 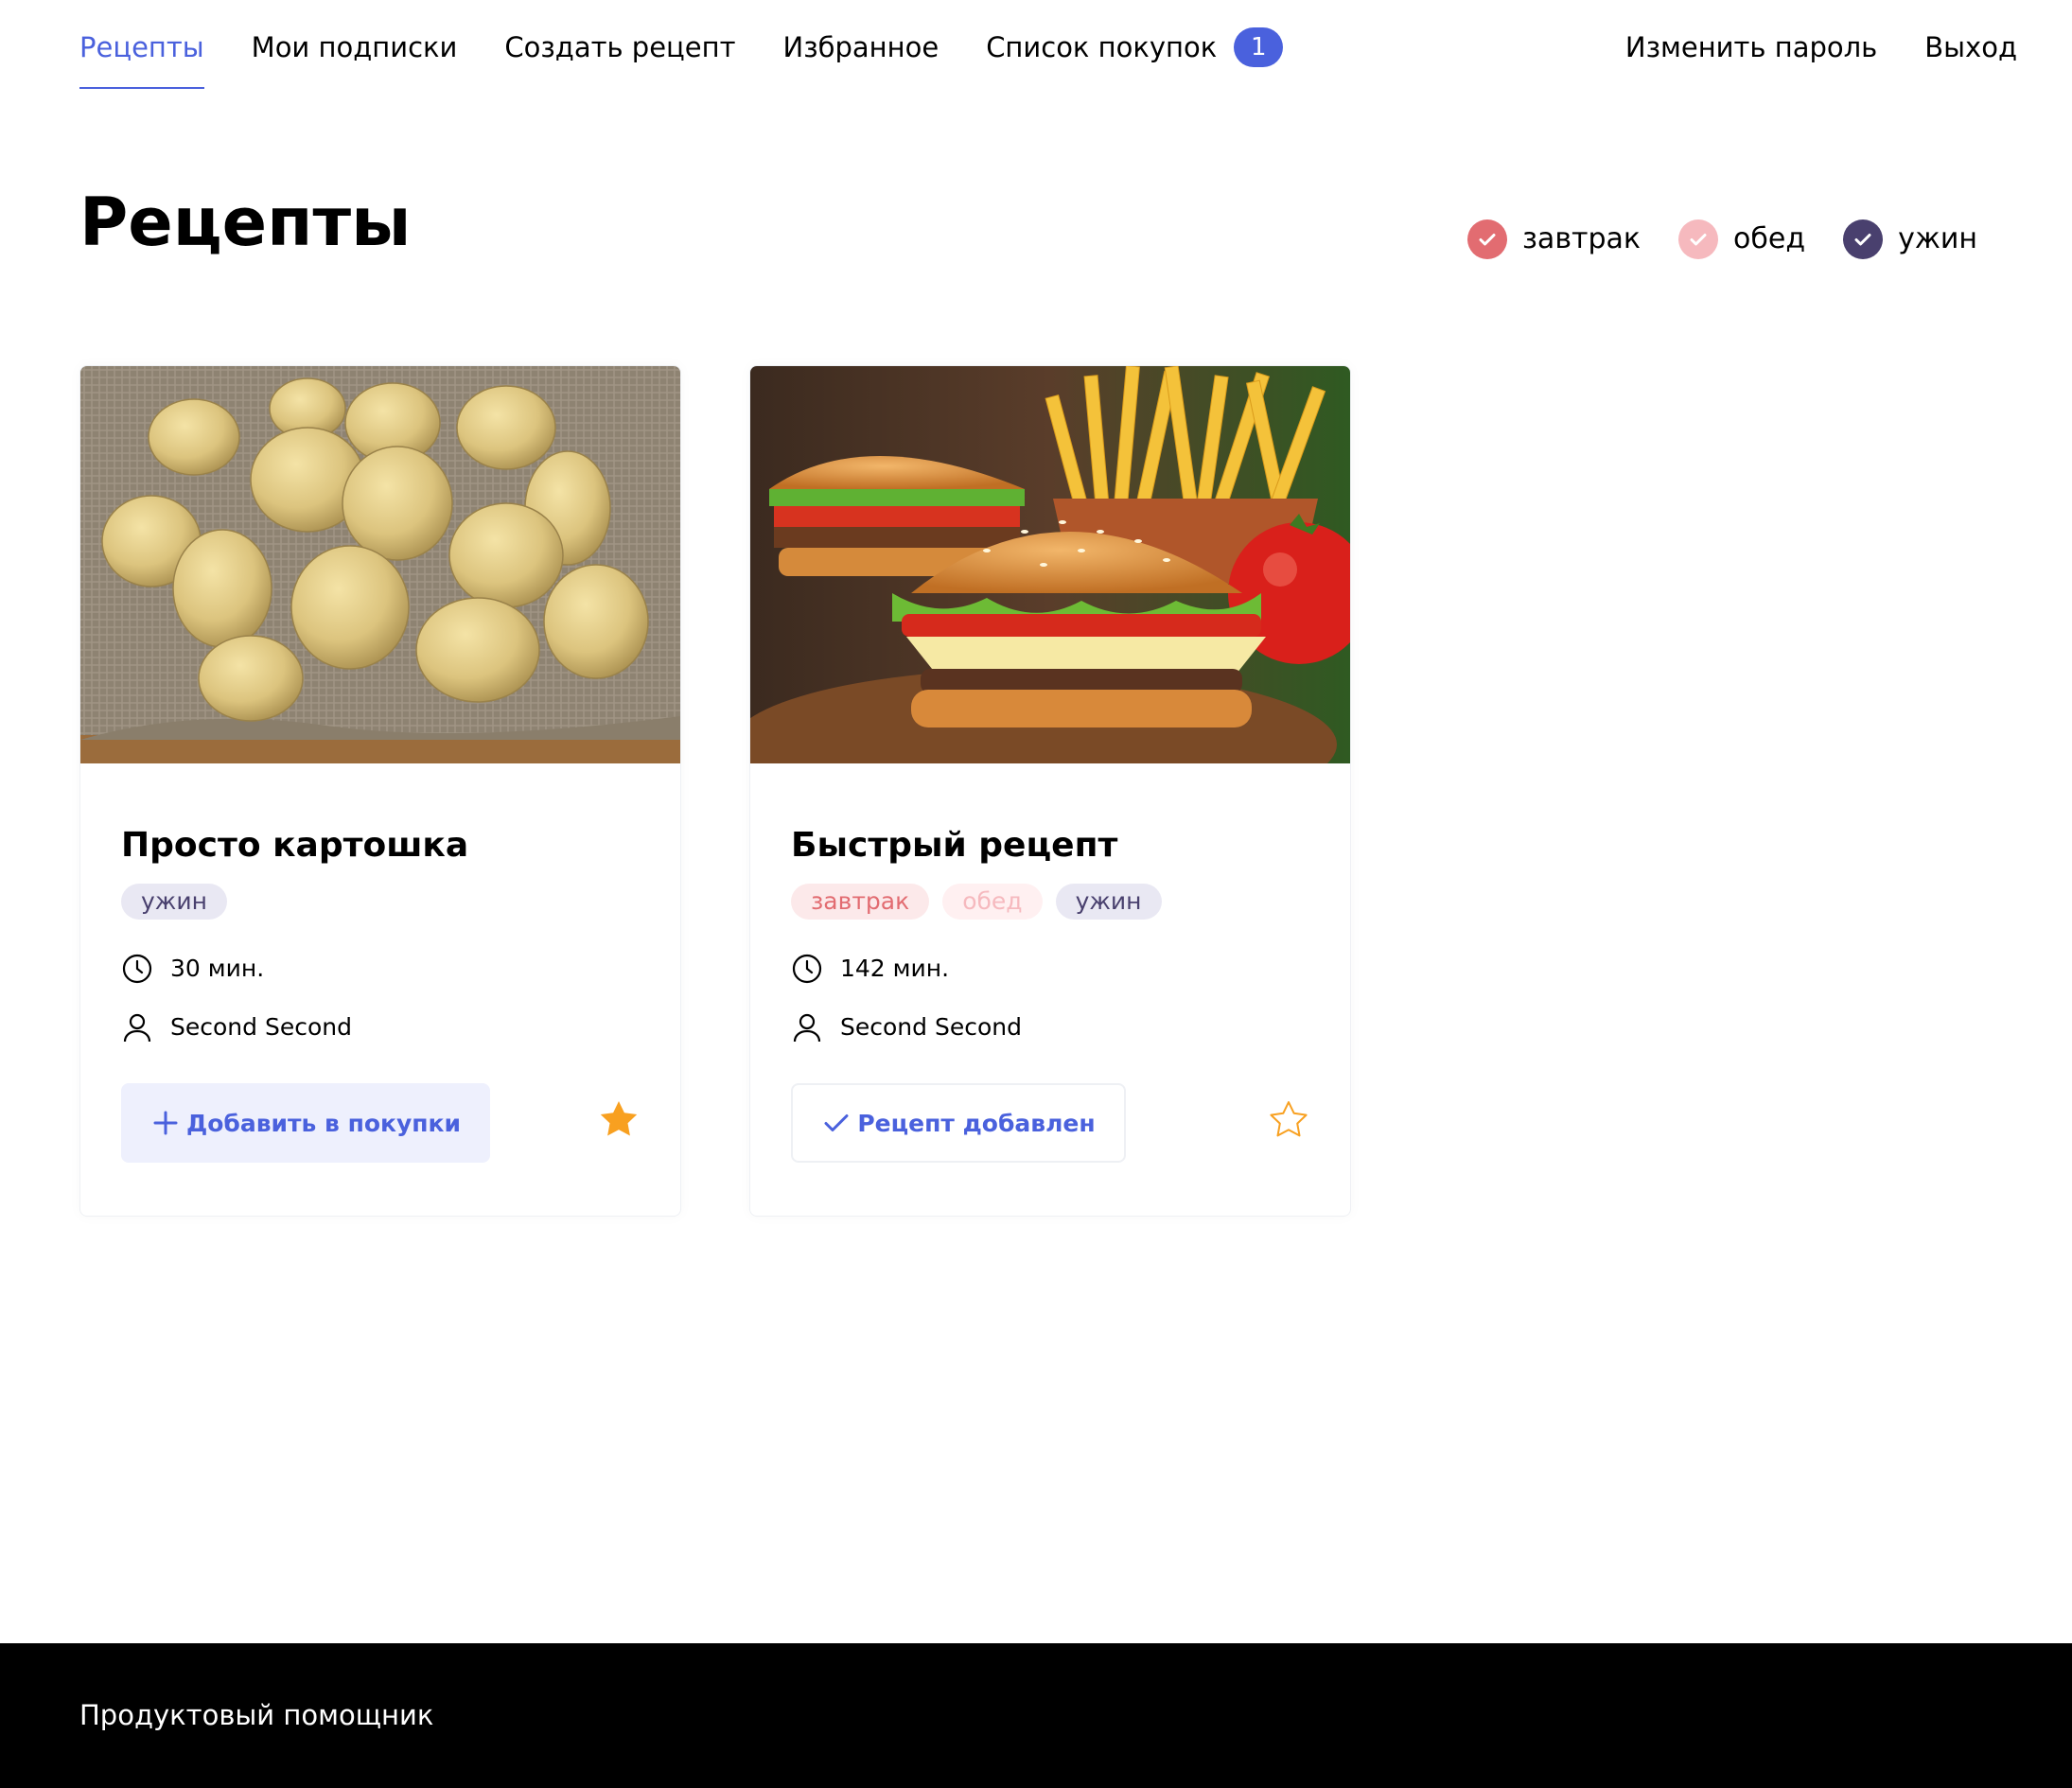 What do you see at coordinates (954, 845) in the screenshot?
I see `recipe-title: Быстрый рецепт` at bounding box center [954, 845].